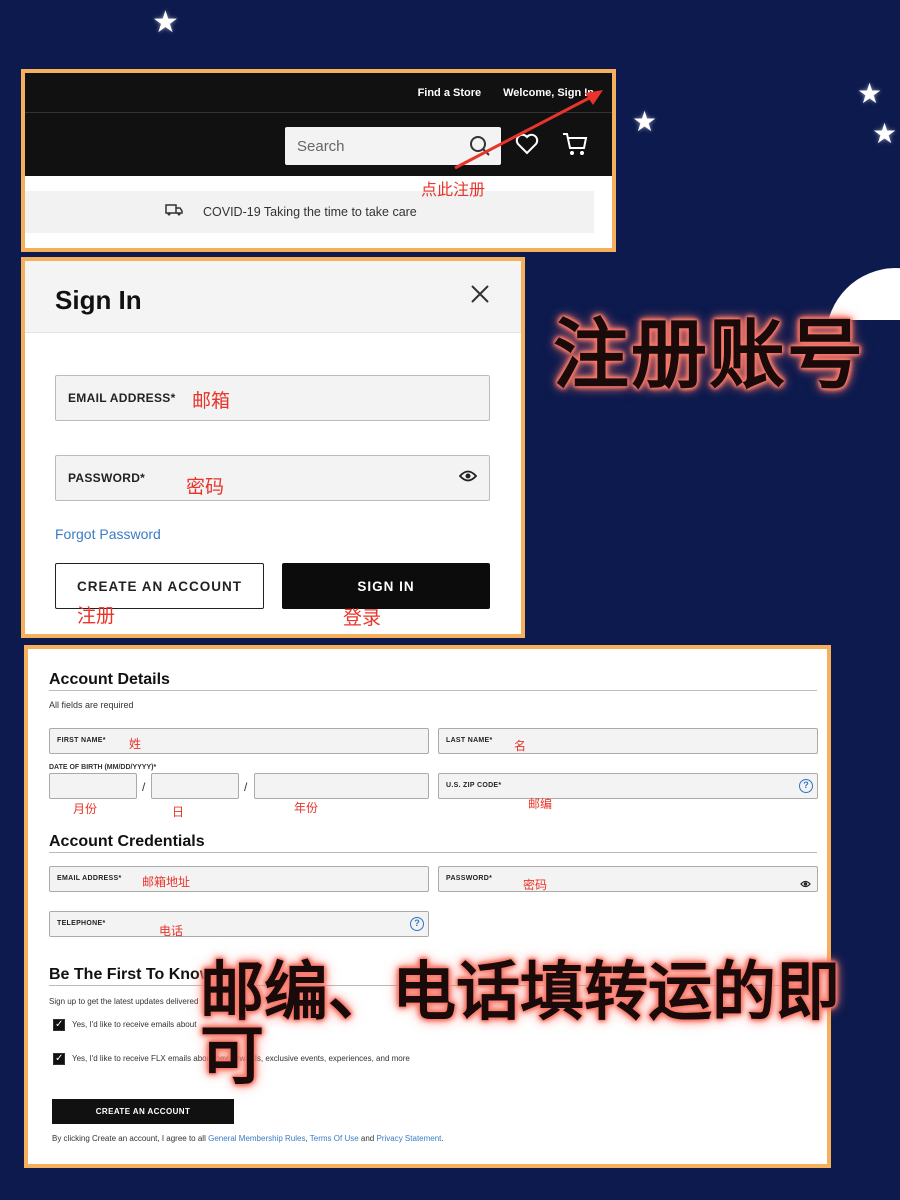 The image size is (900, 1200). Describe the element at coordinates (273, 297) in the screenshot. I see `dialog-header: Sign In` at that location.